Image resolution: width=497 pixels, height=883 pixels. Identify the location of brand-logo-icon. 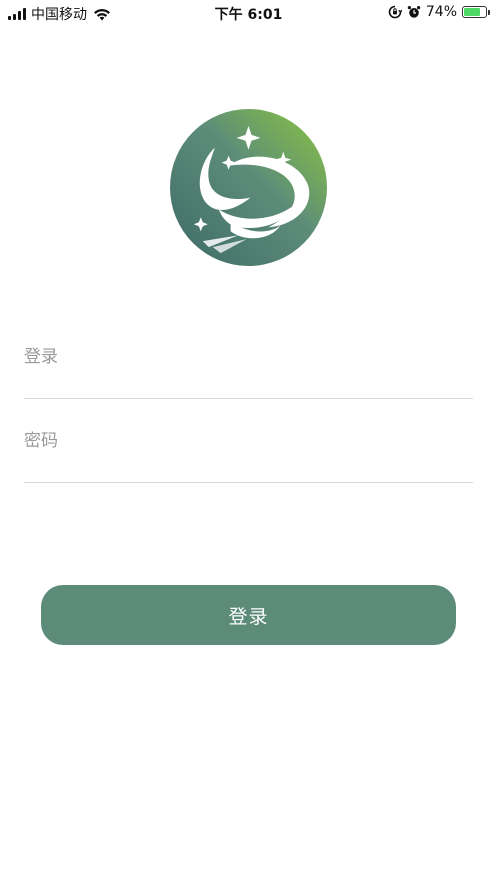
(248, 187).